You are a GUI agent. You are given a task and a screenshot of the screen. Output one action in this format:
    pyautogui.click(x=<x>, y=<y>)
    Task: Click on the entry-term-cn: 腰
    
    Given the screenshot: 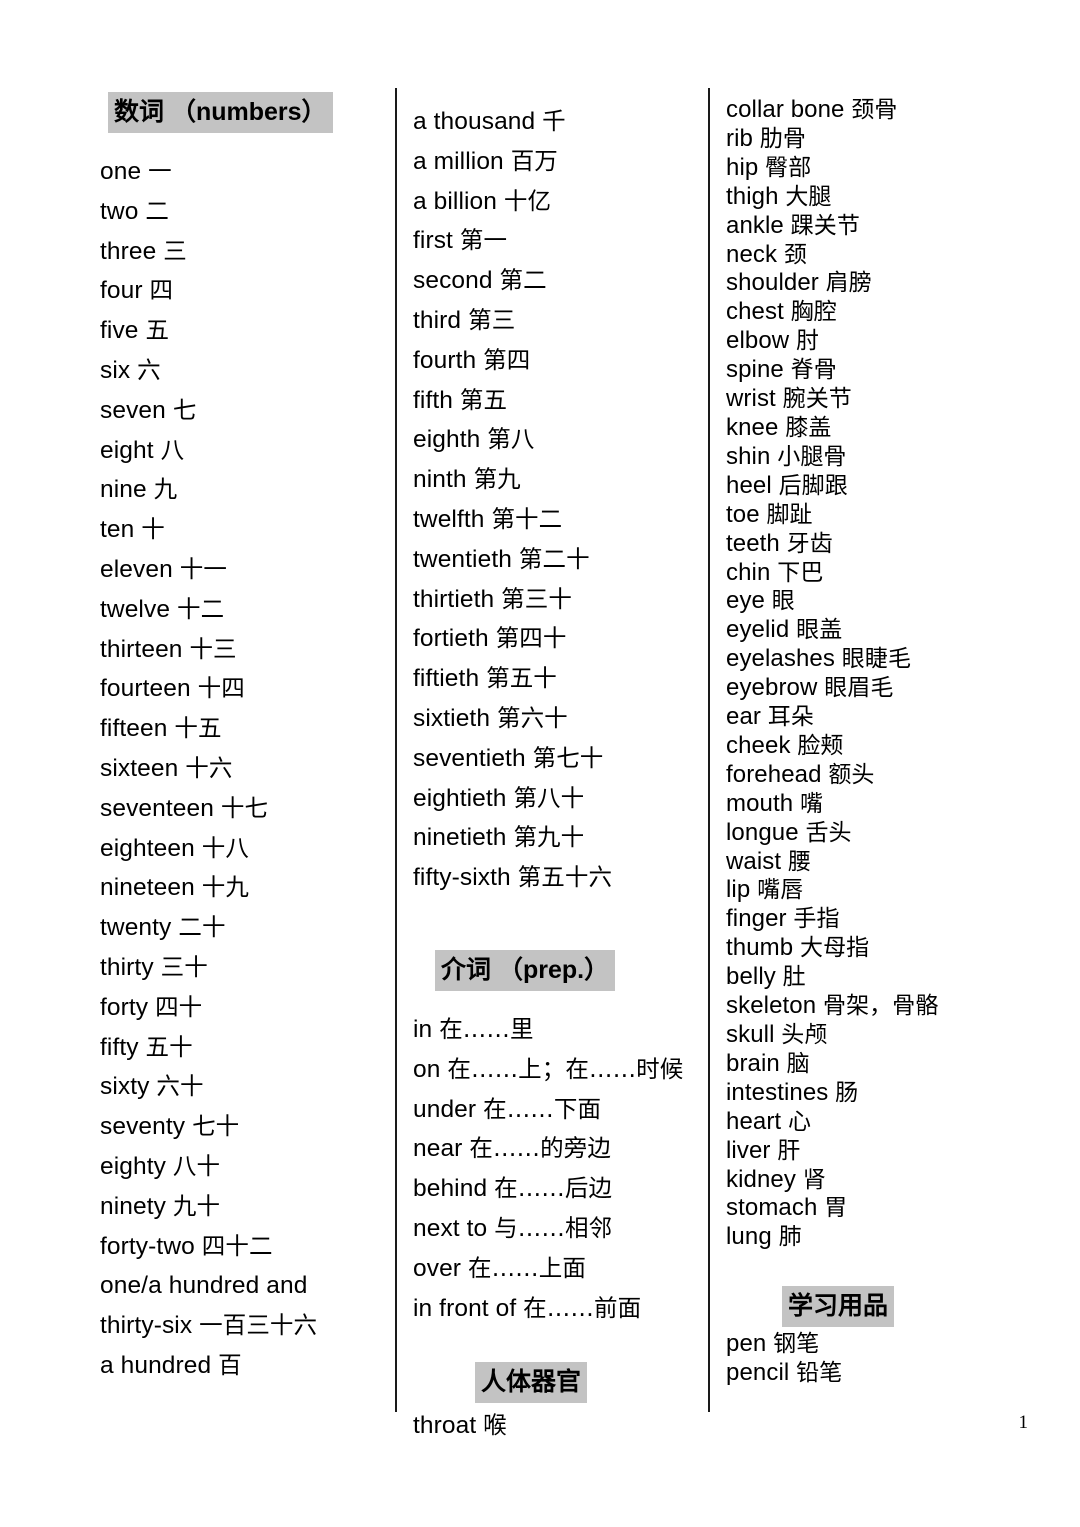 What is the action you would take?
    pyautogui.click(x=799, y=861)
    